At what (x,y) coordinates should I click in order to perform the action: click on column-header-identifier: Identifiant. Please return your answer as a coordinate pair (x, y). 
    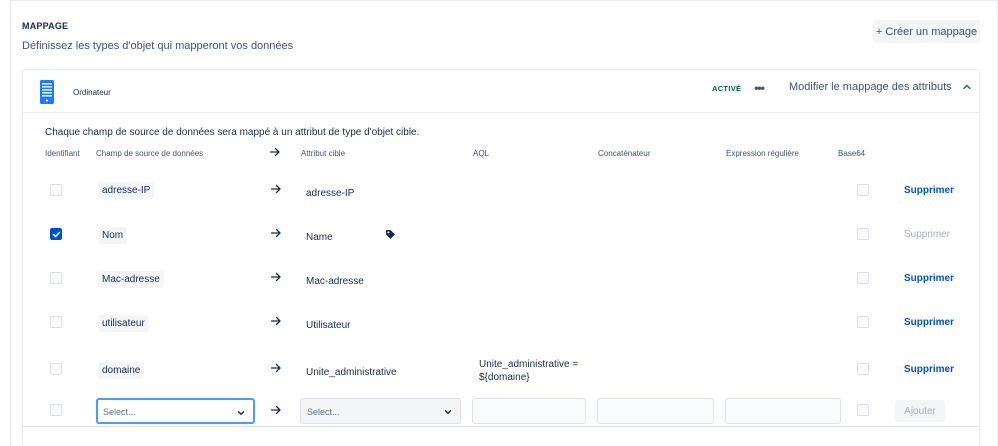
    Looking at the image, I should click on (62, 153).